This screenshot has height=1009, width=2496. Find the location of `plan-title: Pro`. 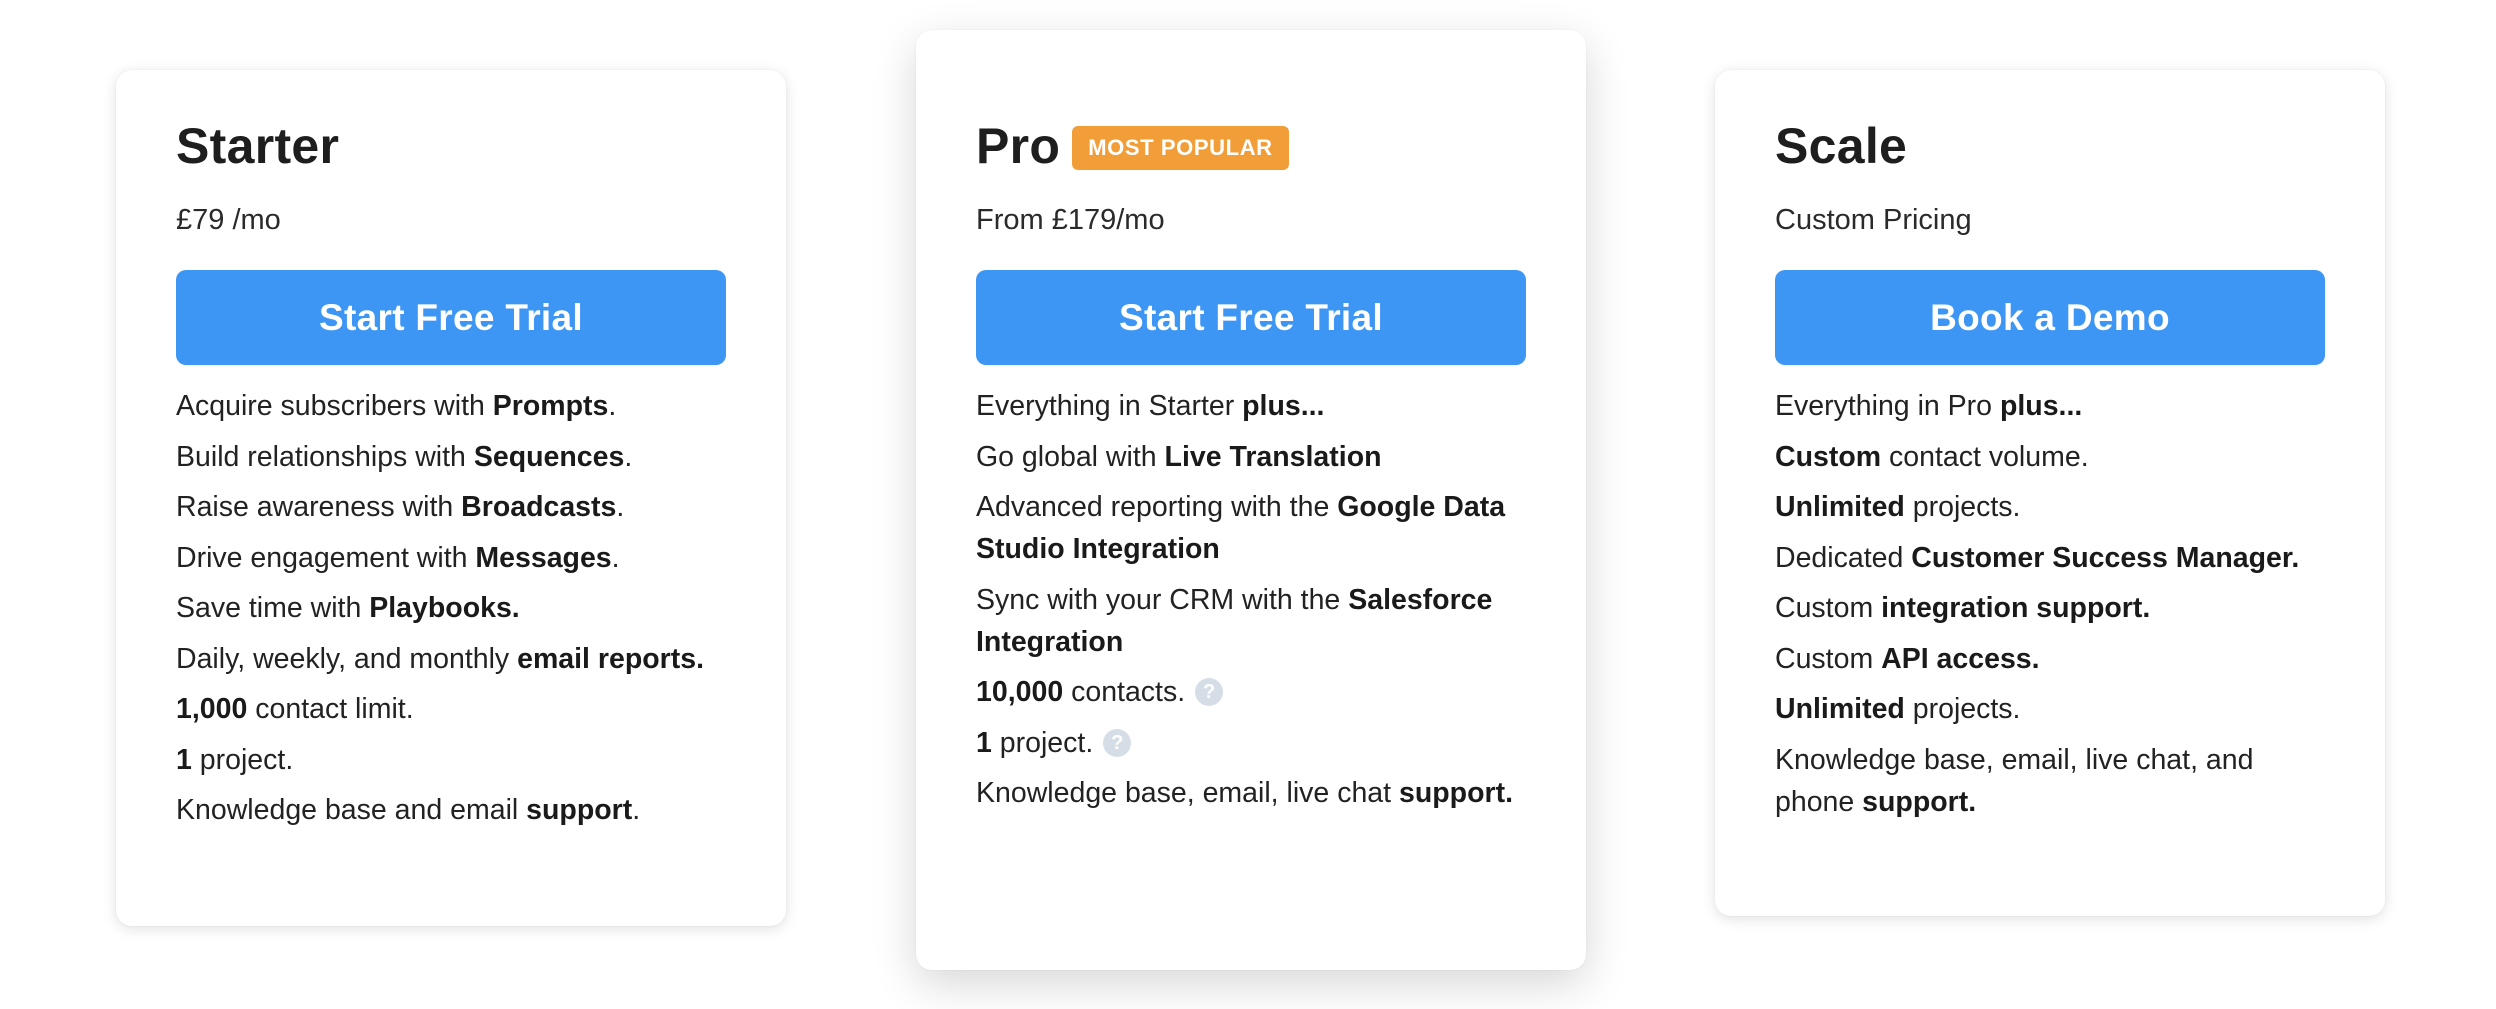

plan-title: Pro is located at coordinates (1018, 146).